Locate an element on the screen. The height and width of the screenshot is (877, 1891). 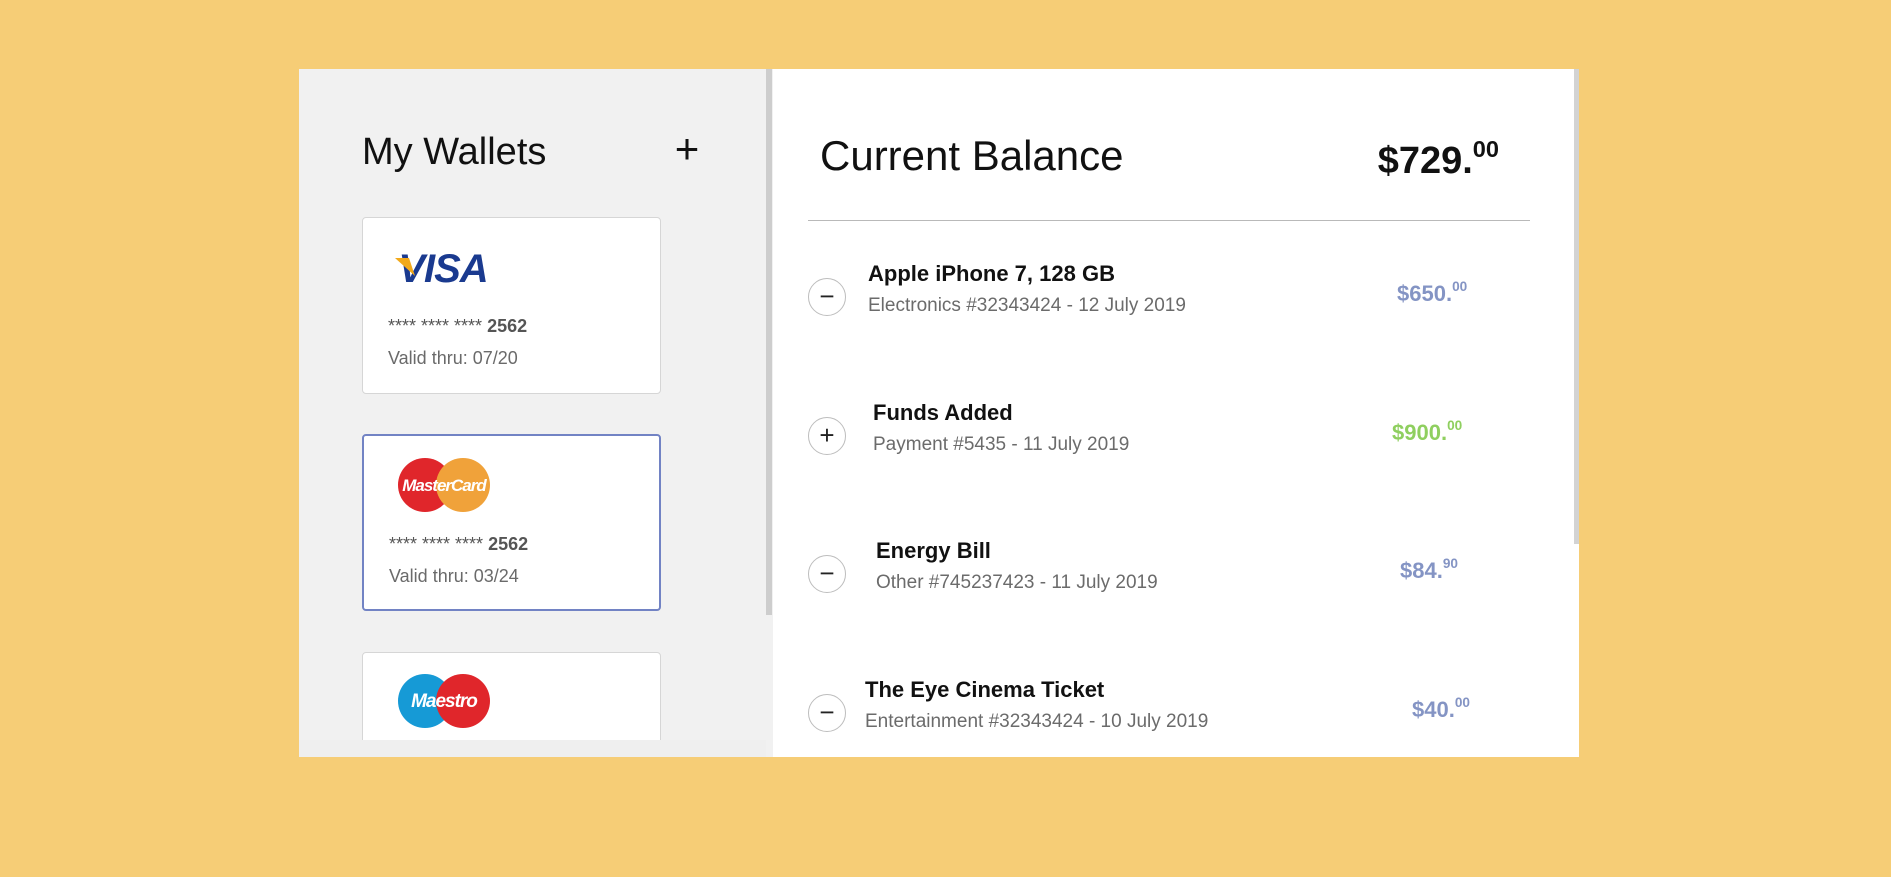
transaction-amount-cents: 90 is located at coordinates (1450, 563).